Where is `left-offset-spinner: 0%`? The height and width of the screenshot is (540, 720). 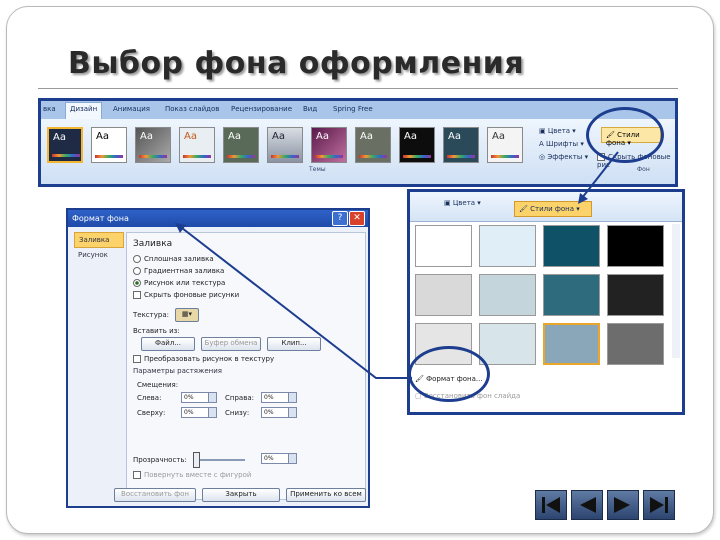 left-offset-spinner: 0% is located at coordinates (199, 397).